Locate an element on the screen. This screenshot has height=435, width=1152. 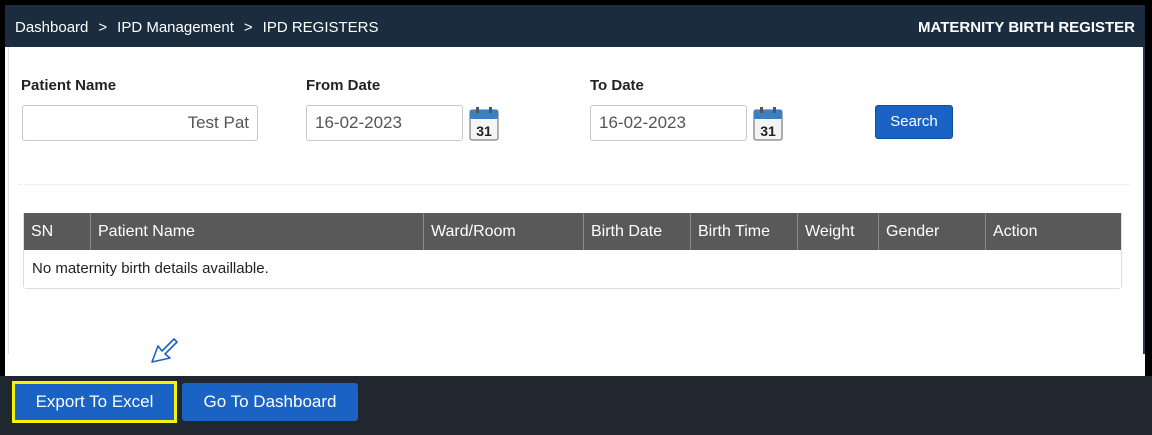
patient-name-input: Test Pat is located at coordinates (140, 123).